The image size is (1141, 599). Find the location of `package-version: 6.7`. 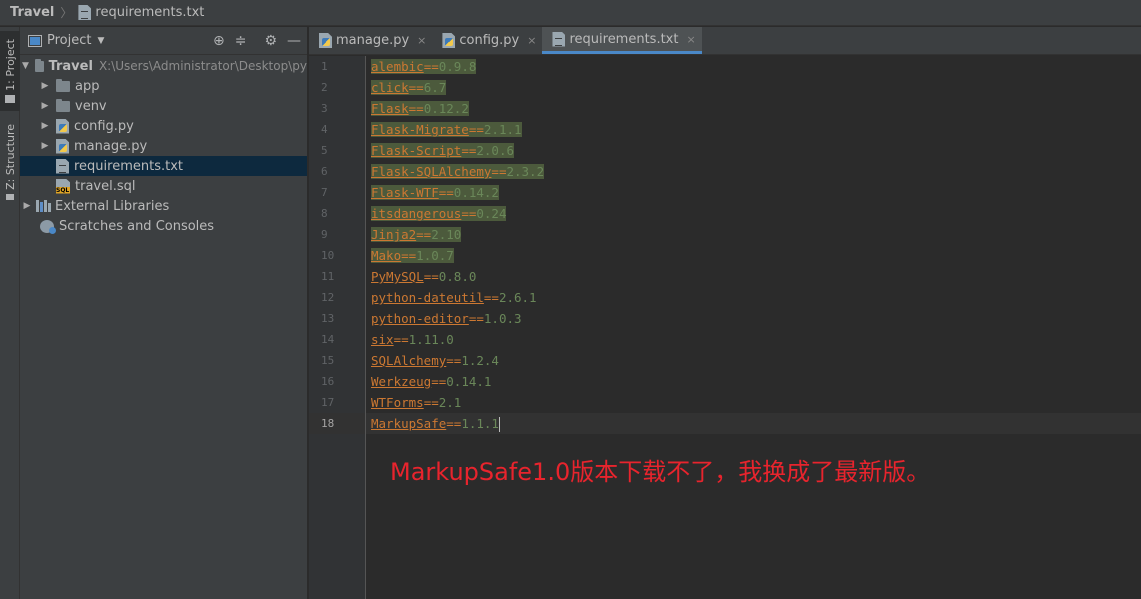

package-version: 6.7 is located at coordinates (435, 87).